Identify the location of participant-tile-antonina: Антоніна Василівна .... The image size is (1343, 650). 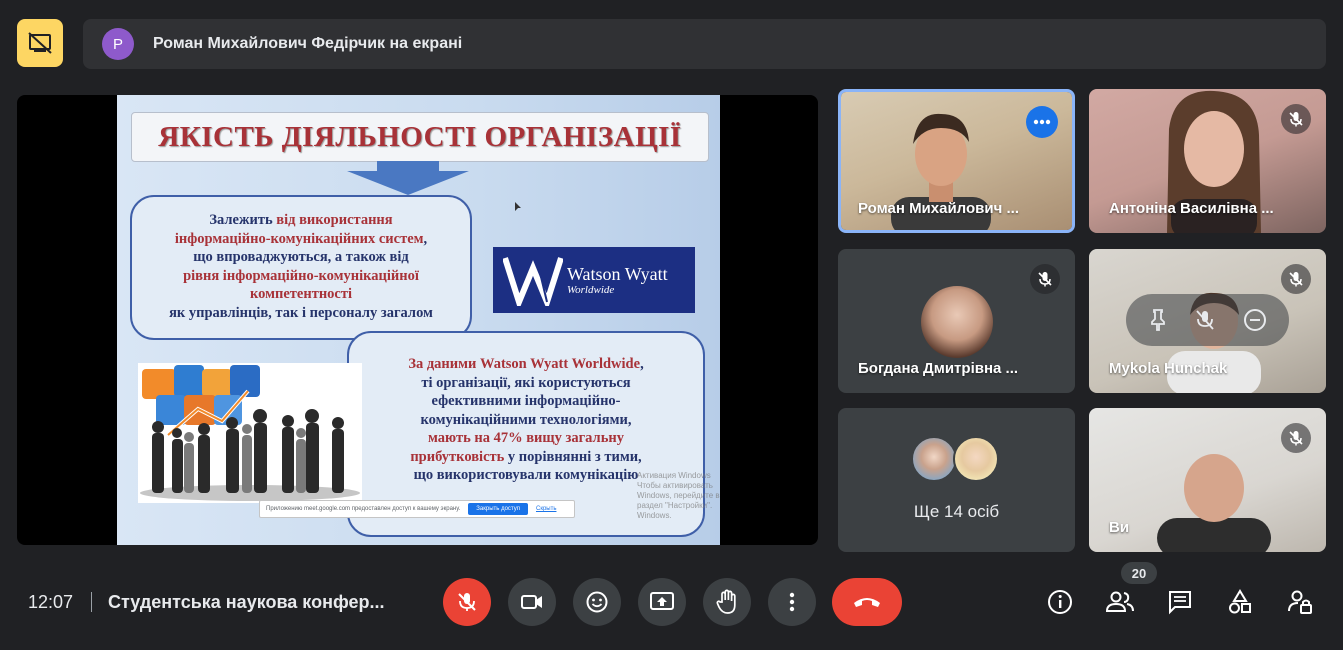
(1207, 161).